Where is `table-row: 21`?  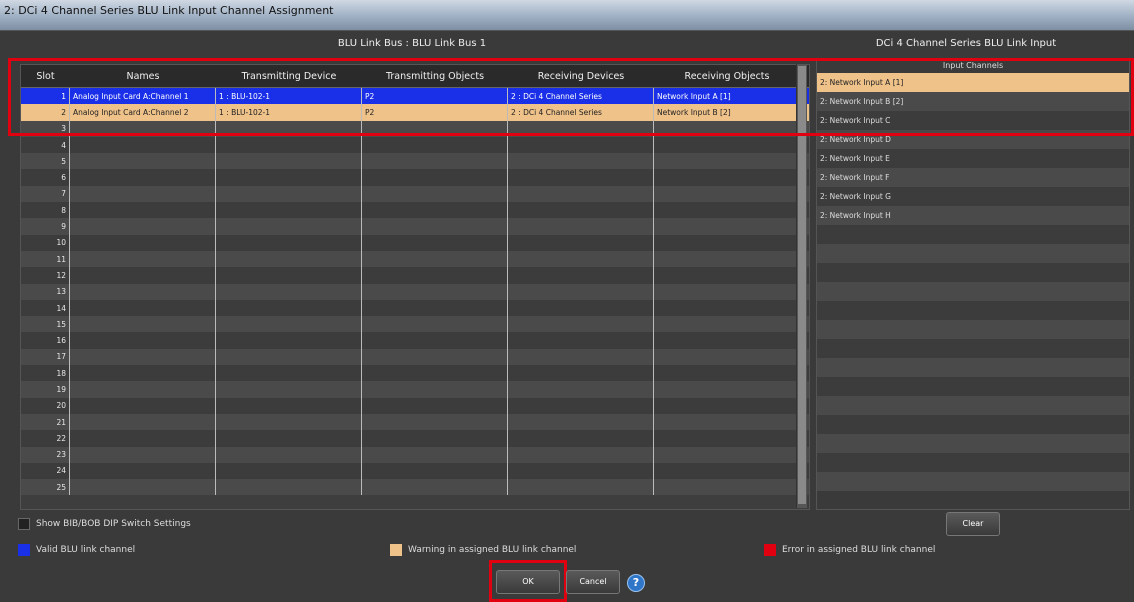
table-row: 21 is located at coordinates (415, 422).